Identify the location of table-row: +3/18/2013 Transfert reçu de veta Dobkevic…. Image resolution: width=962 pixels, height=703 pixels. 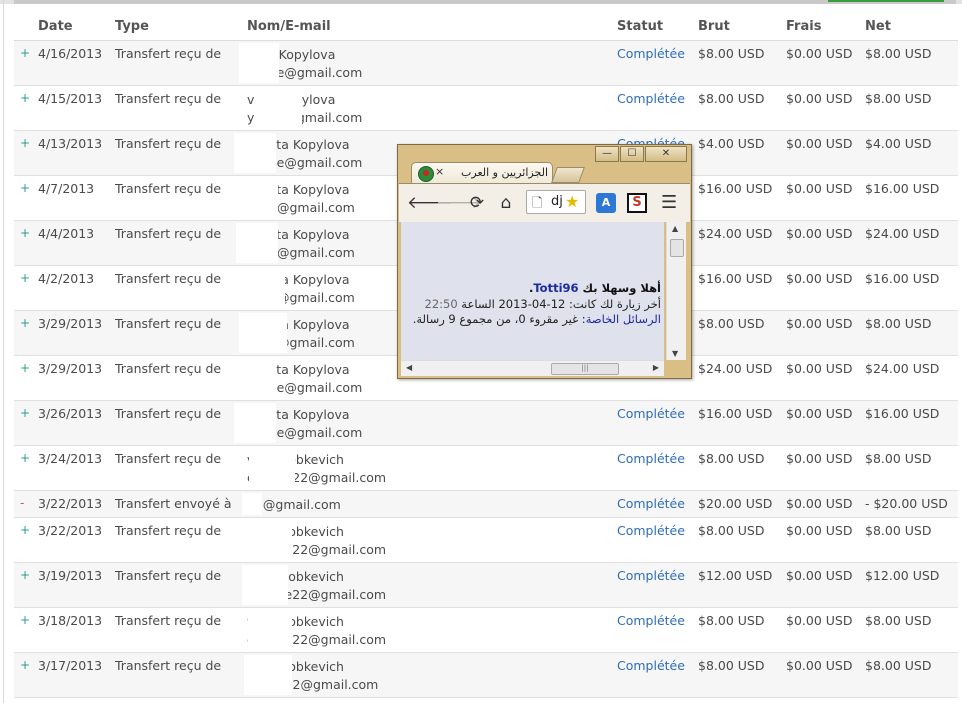
(486, 630).